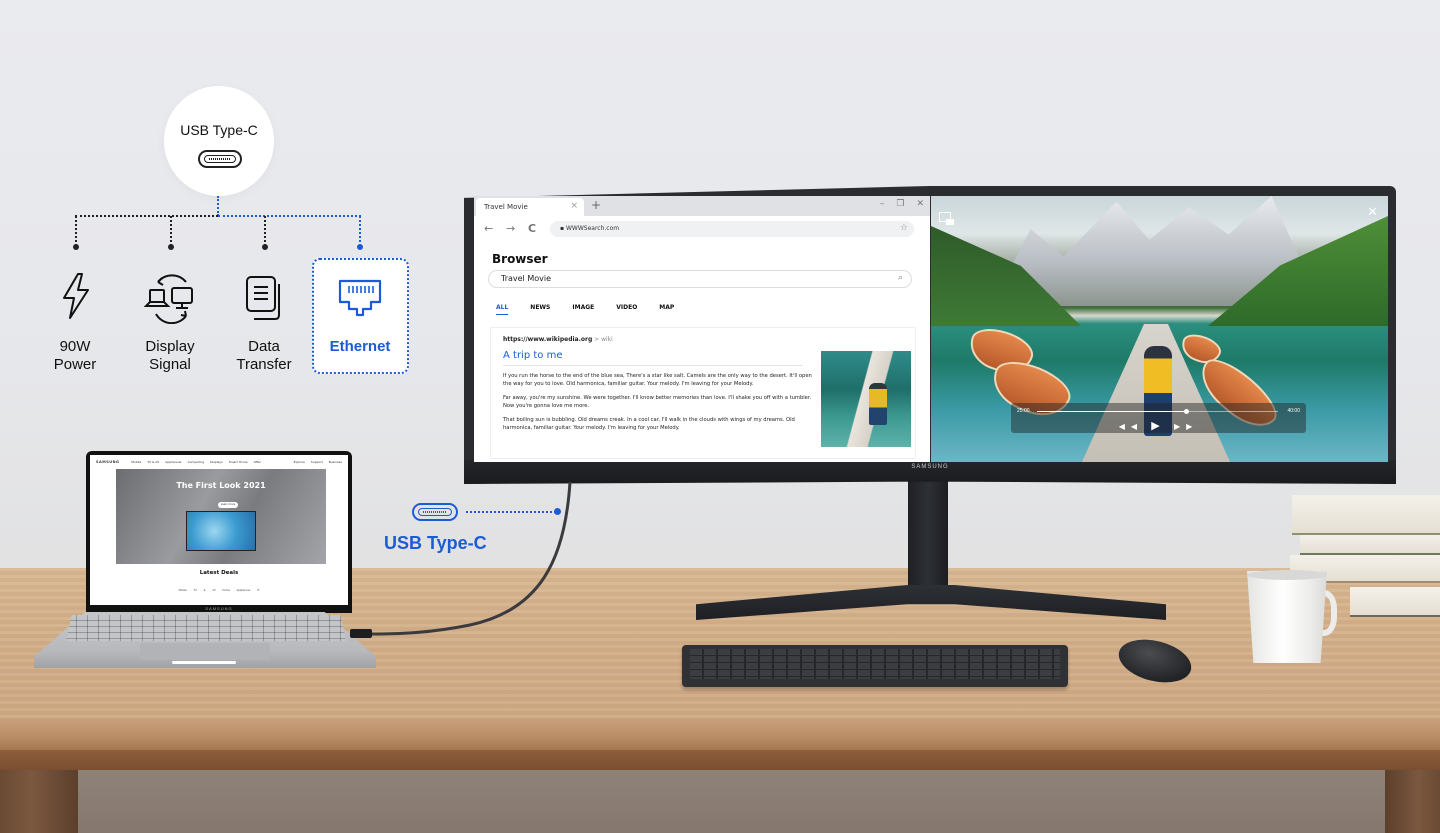 The height and width of the screenshot is (833, 1440). What do you see at coordinates (216, 462) in the screenshot?
I see `site-nav-item: Displays` at bounding box center [216, 462].